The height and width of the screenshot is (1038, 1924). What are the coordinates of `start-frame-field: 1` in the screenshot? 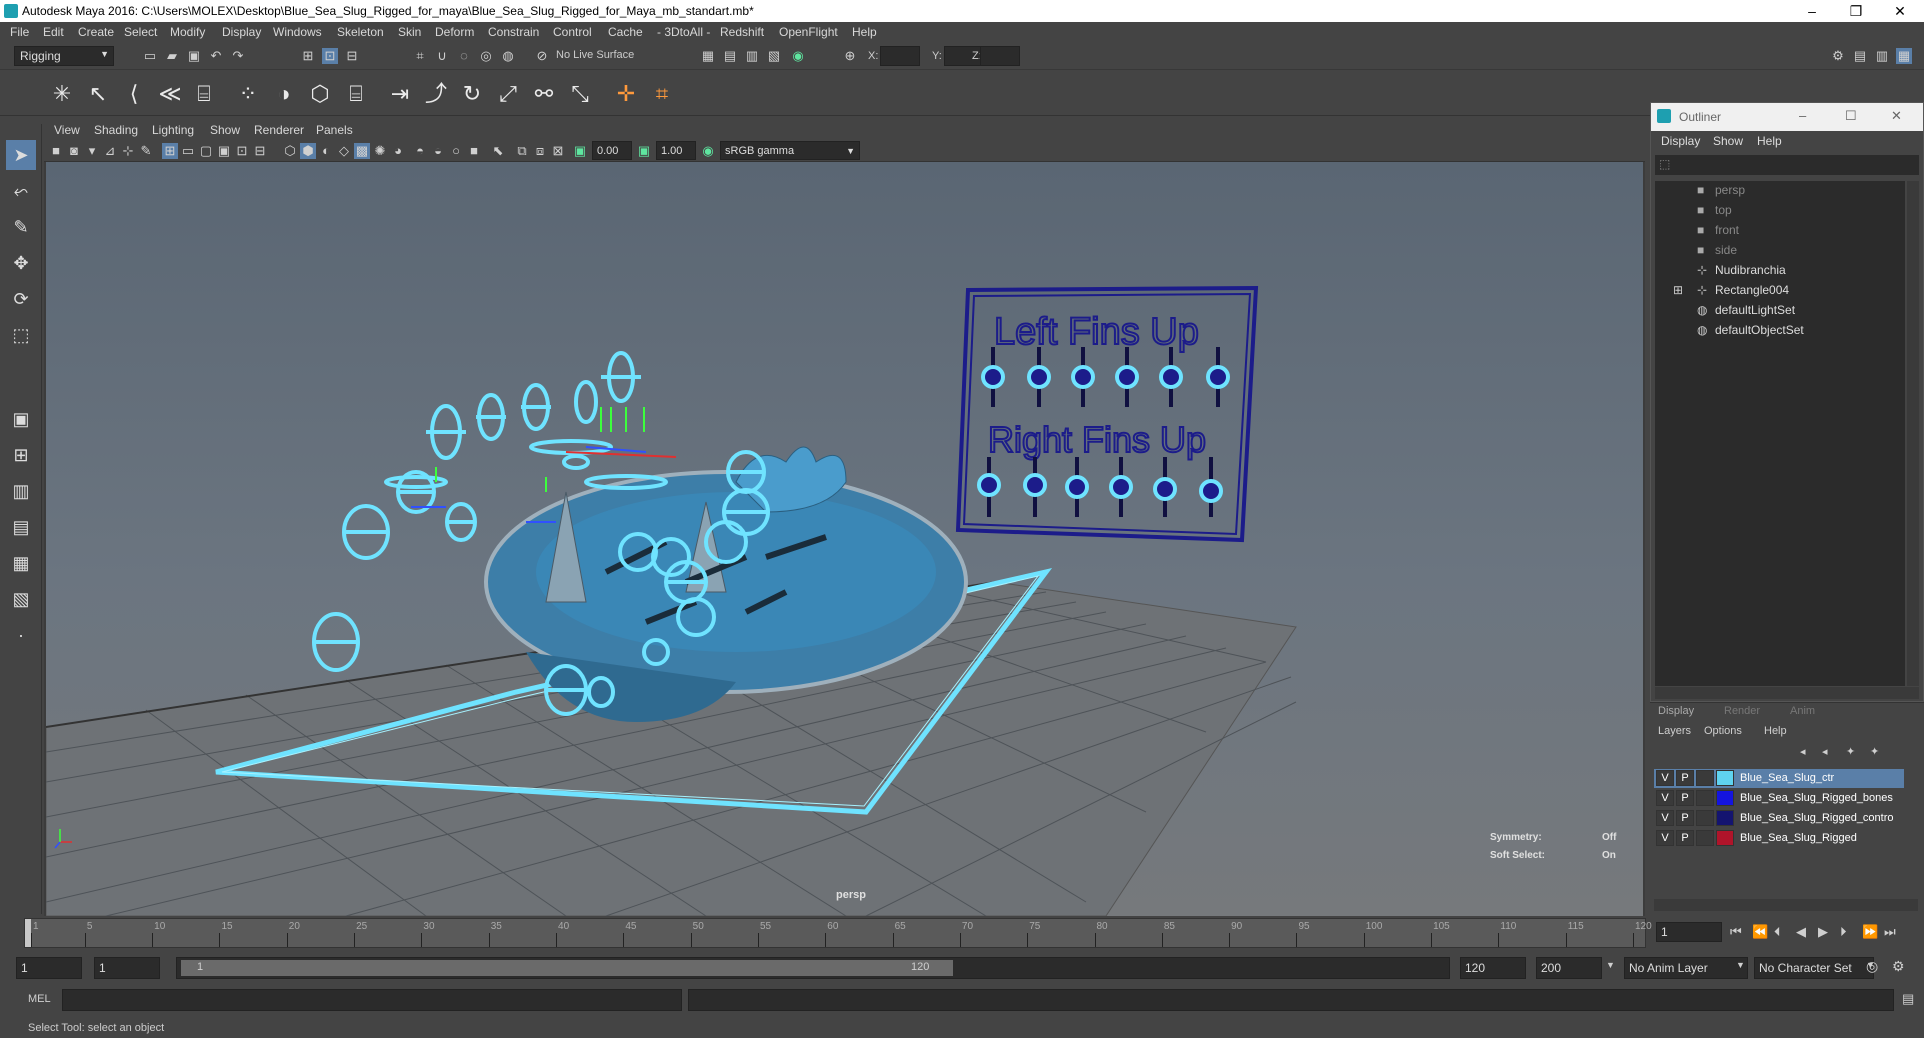 It's located at (49, 968).